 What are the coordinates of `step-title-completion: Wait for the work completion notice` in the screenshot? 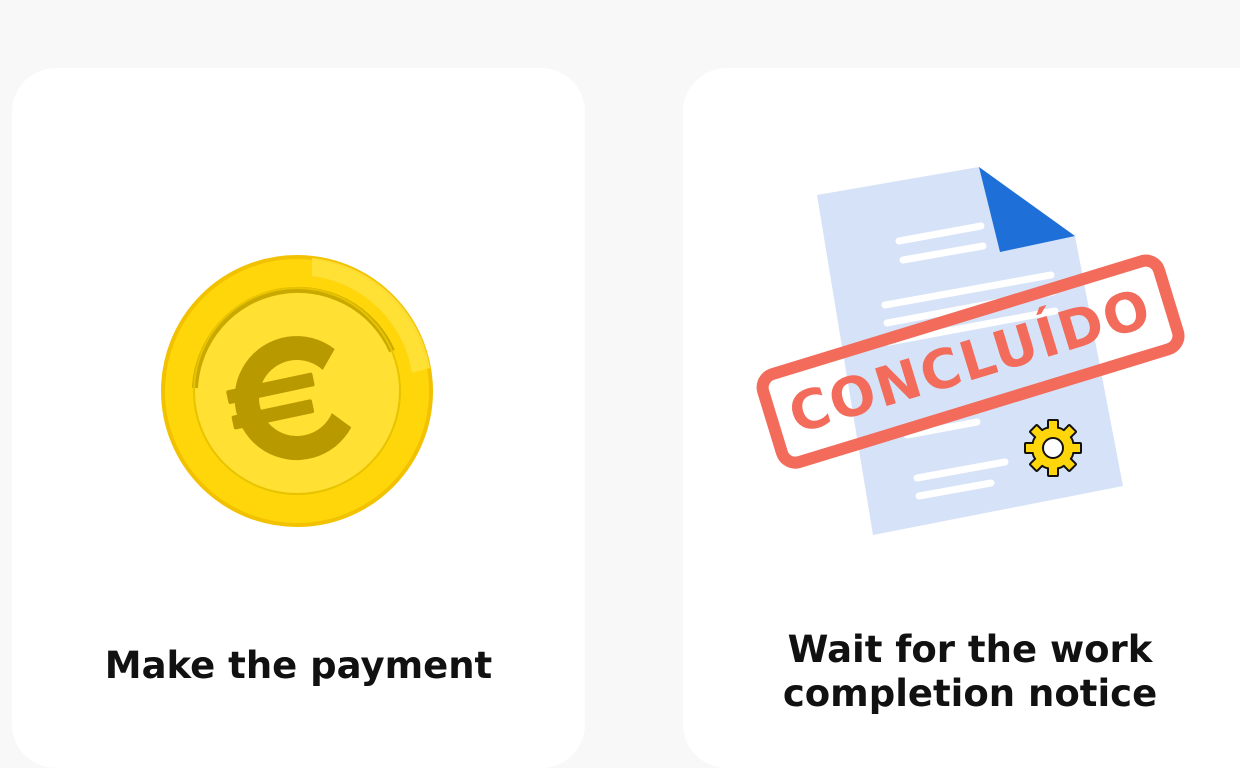 It's located at (961, 672).